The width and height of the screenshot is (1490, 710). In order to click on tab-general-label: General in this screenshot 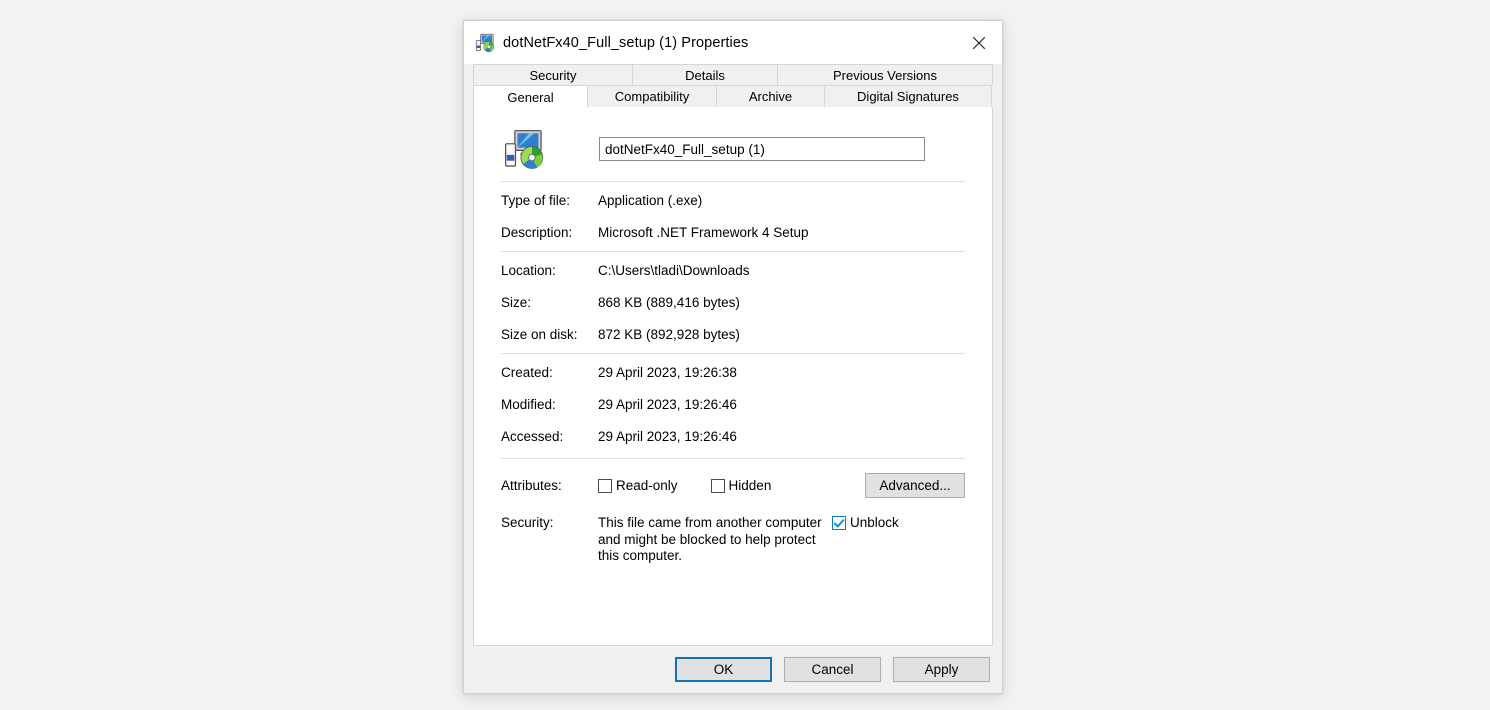, I will do `click(530, 97)`.